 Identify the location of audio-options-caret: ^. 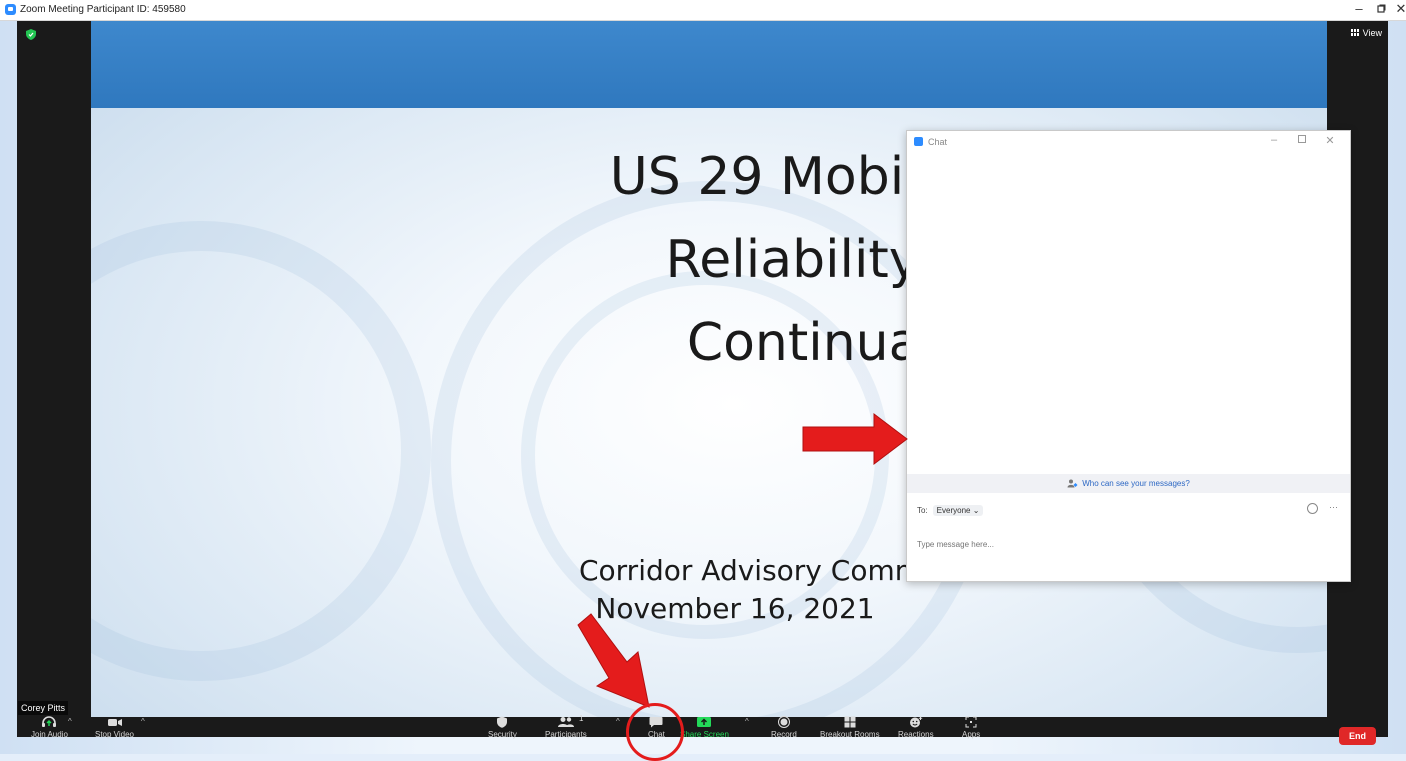
(70, 721).